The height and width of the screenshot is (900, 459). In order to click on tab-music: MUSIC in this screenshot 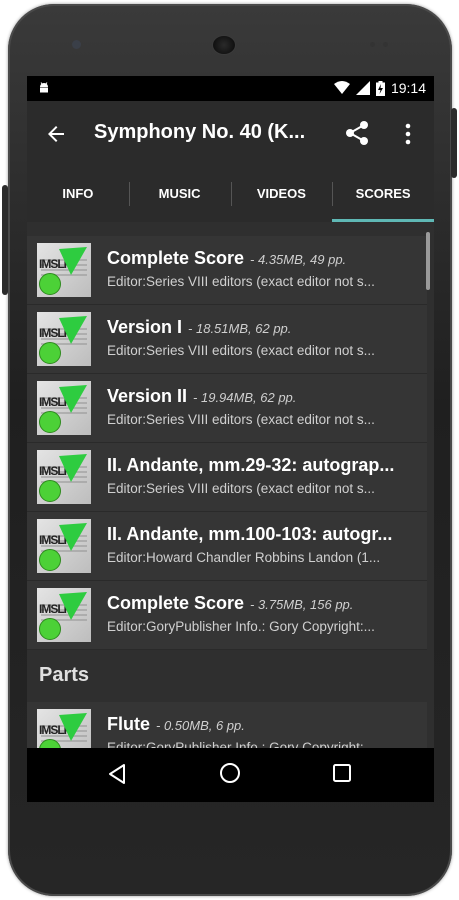, I will do `click(179, 194)`.